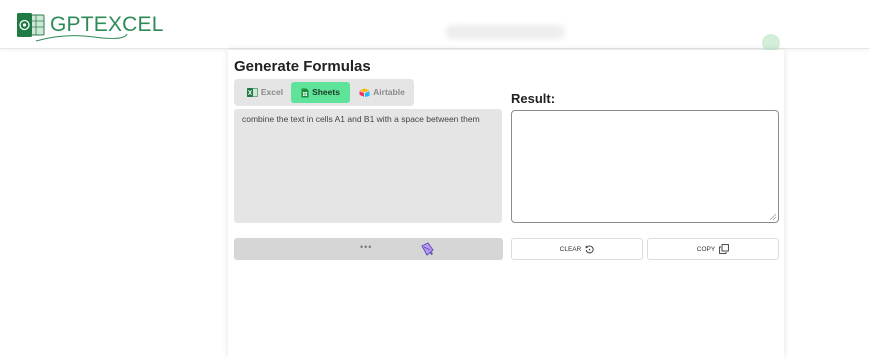  What do you see at coordinates (645, 166) in the screenshot?
I see `result-output` at bounding box center [645, 166].